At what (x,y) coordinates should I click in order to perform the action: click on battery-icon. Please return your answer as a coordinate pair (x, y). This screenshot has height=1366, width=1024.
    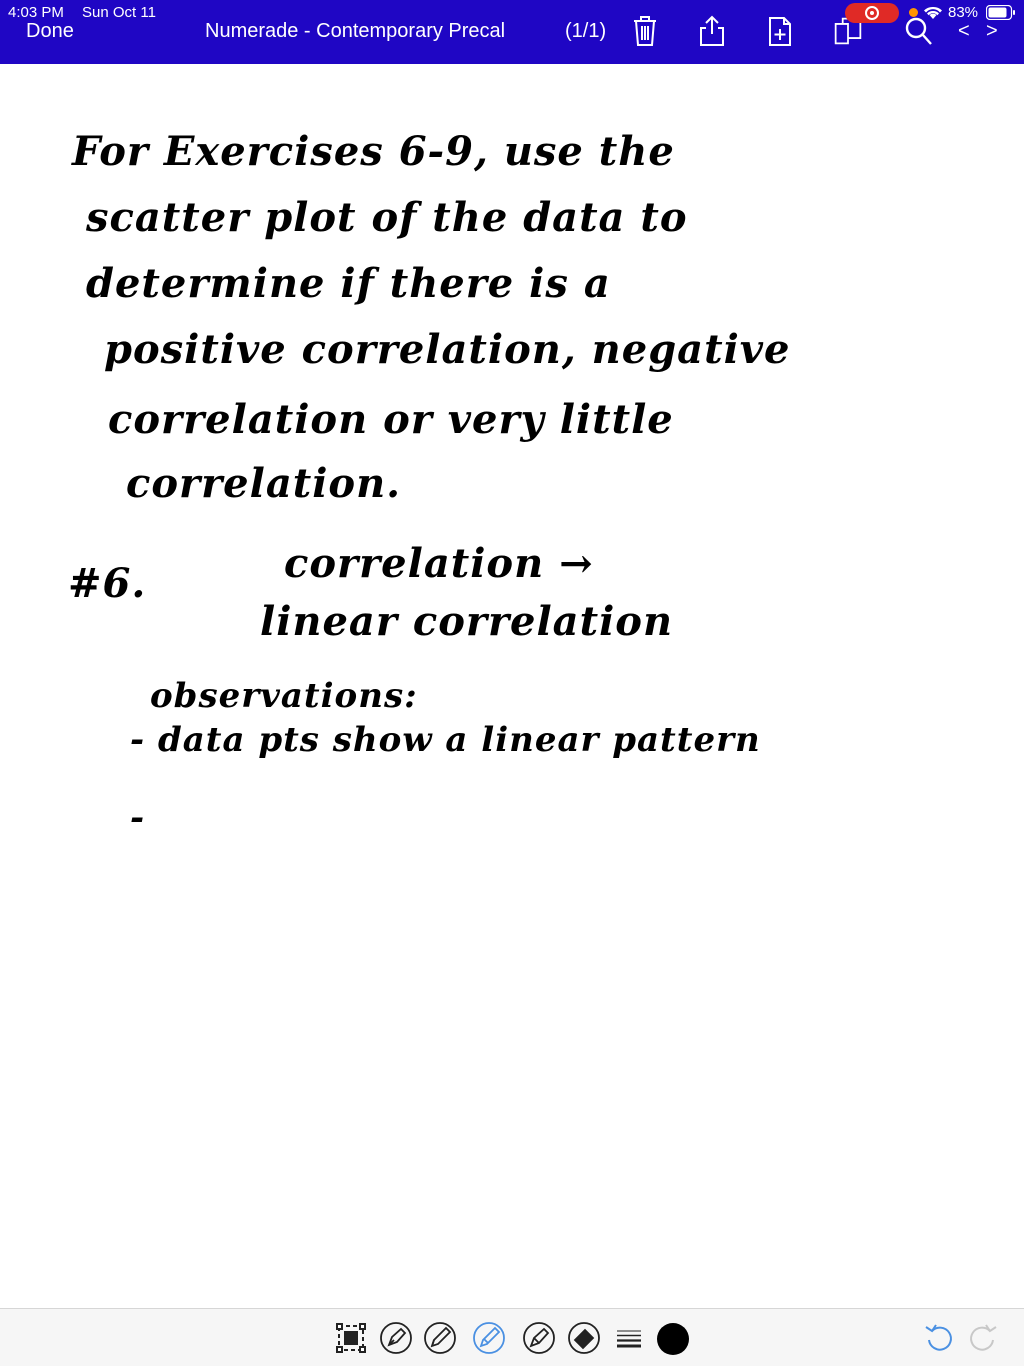
    Looking at the image, I should click on (1000, 12).